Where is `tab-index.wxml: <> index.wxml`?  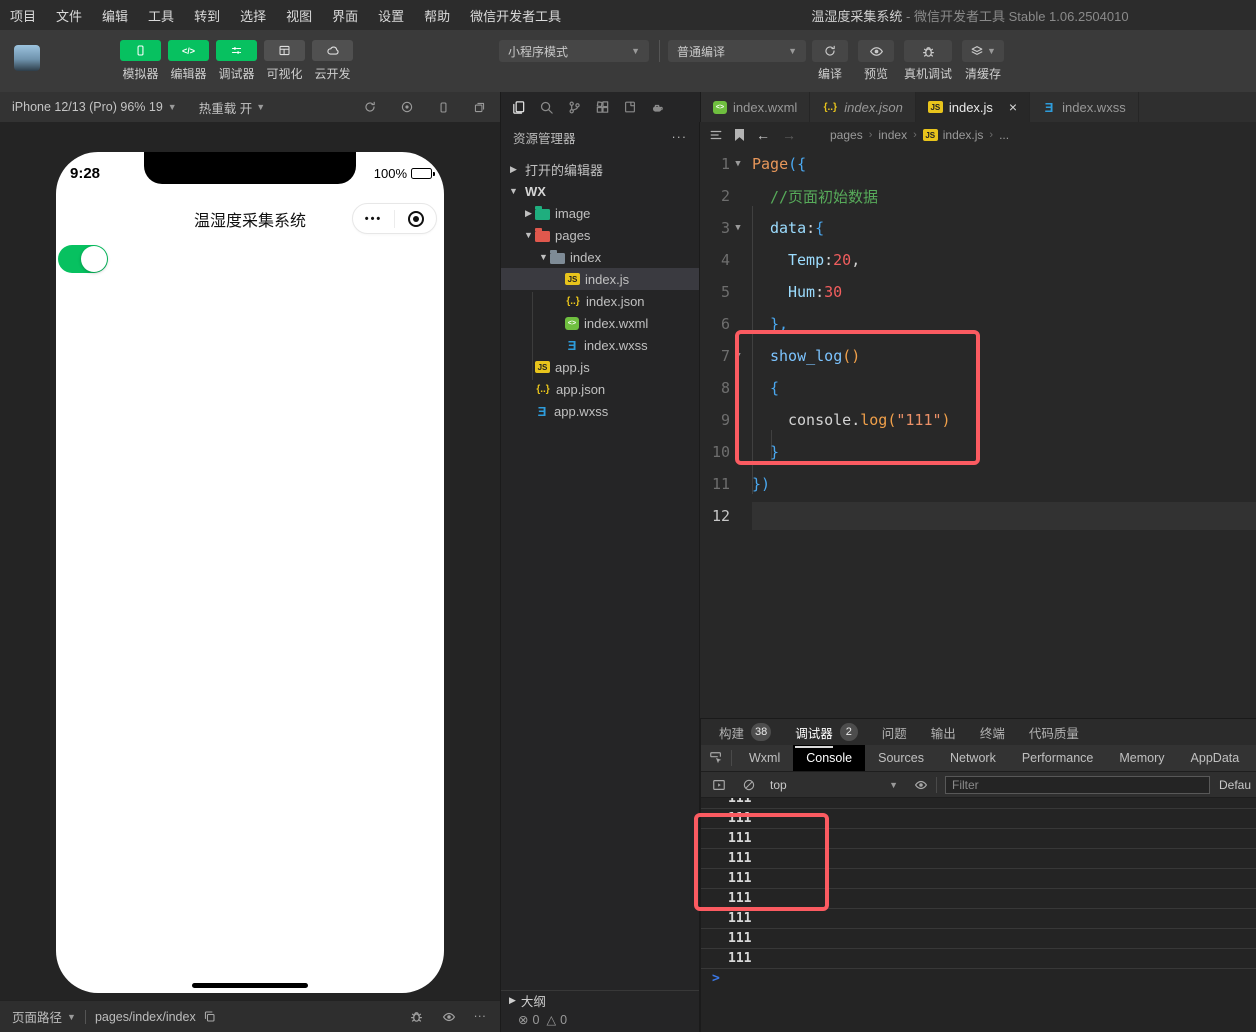 tab-index.wxml: <> index.wxml is located at coordinates (756, 107).